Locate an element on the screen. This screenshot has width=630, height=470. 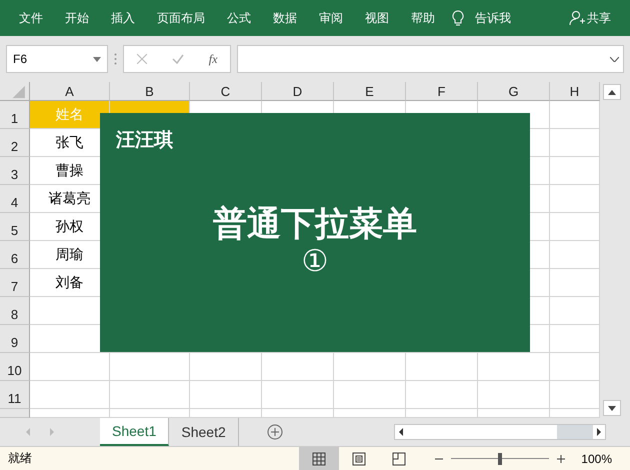
step-number: ① is located at coordinates (315, 262).